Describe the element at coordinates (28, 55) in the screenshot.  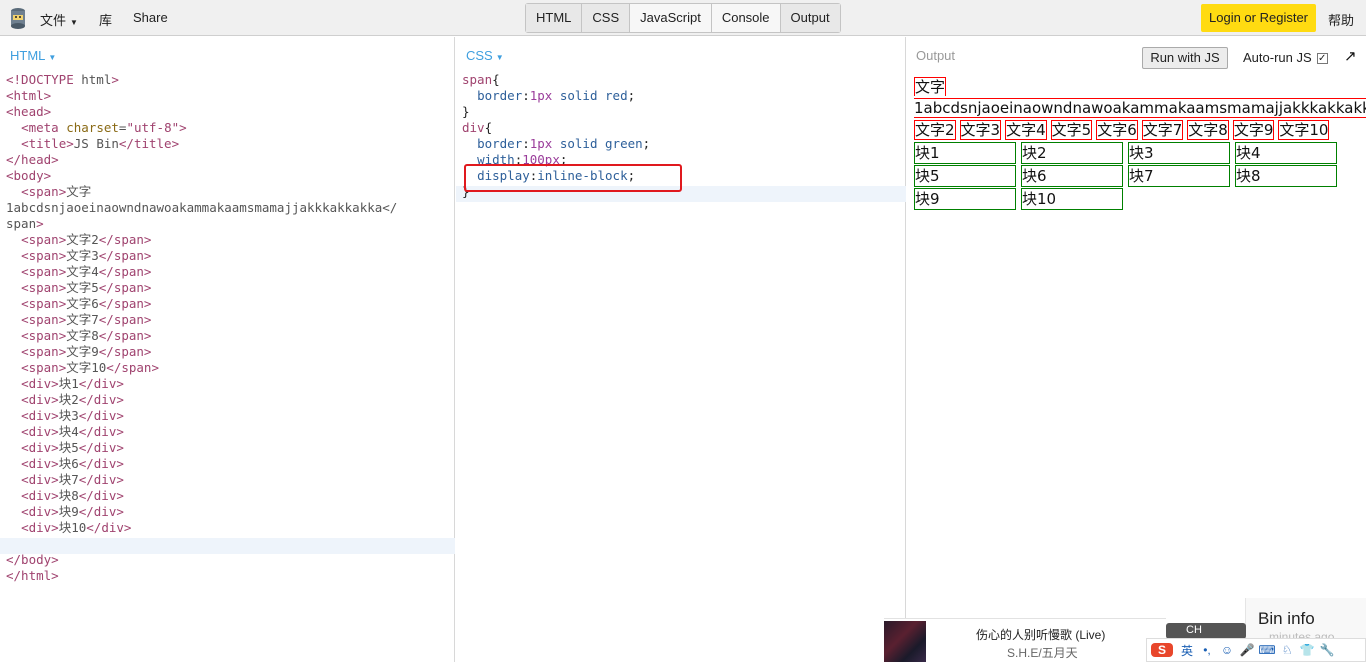
I see `html-panel-label-text: HTML` at that location.